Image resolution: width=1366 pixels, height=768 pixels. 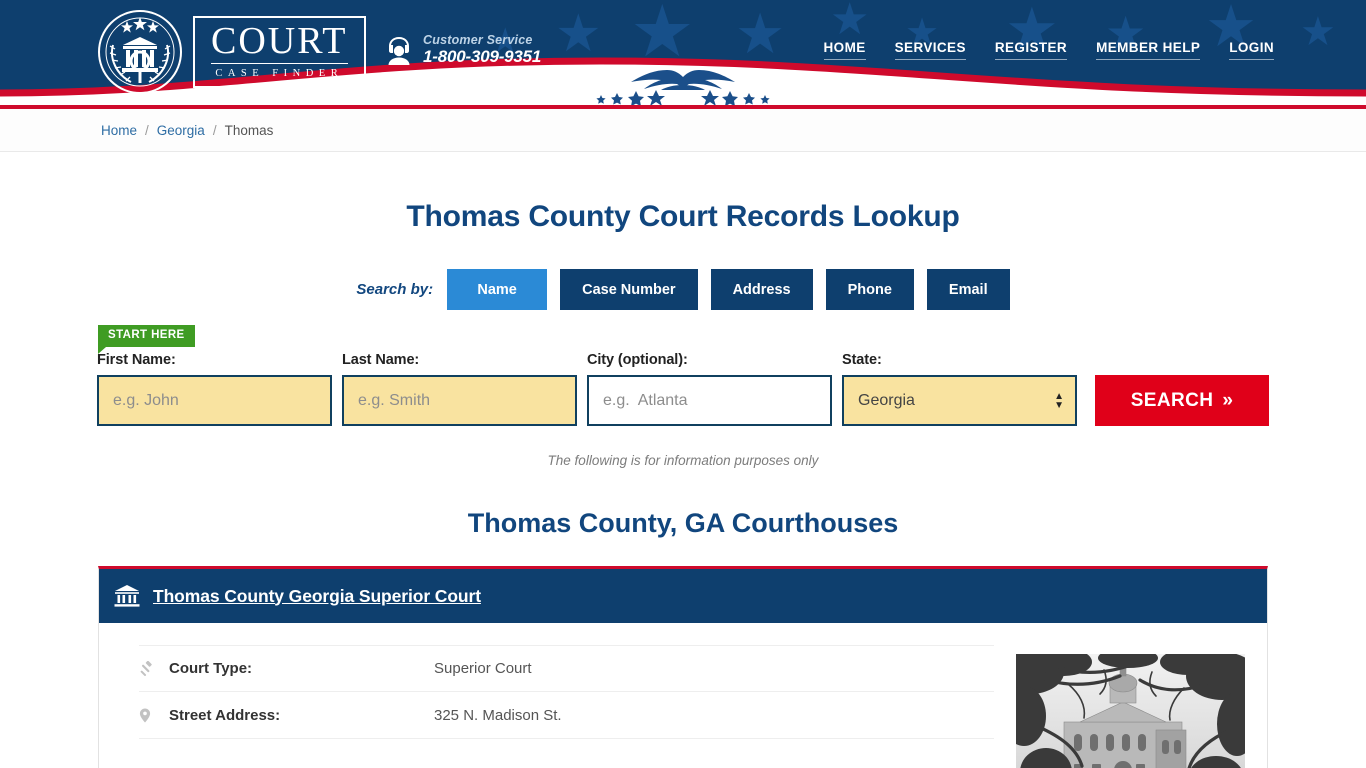 I want to click on state-field-group: State: ▲▼, so click(x=959, y=389).